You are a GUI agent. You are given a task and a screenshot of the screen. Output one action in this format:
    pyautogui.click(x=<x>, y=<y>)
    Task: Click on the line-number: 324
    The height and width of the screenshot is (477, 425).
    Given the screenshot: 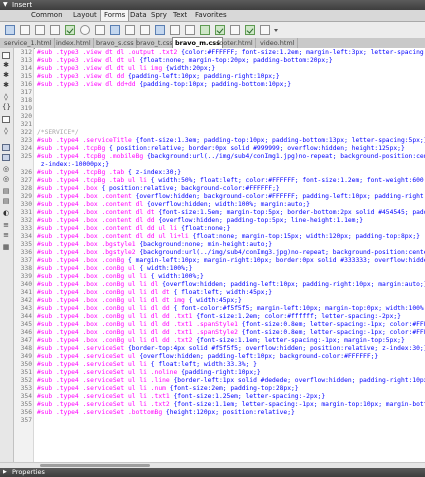 What is the action you would take?
    pyautogui.click(x=23, y=149)
    